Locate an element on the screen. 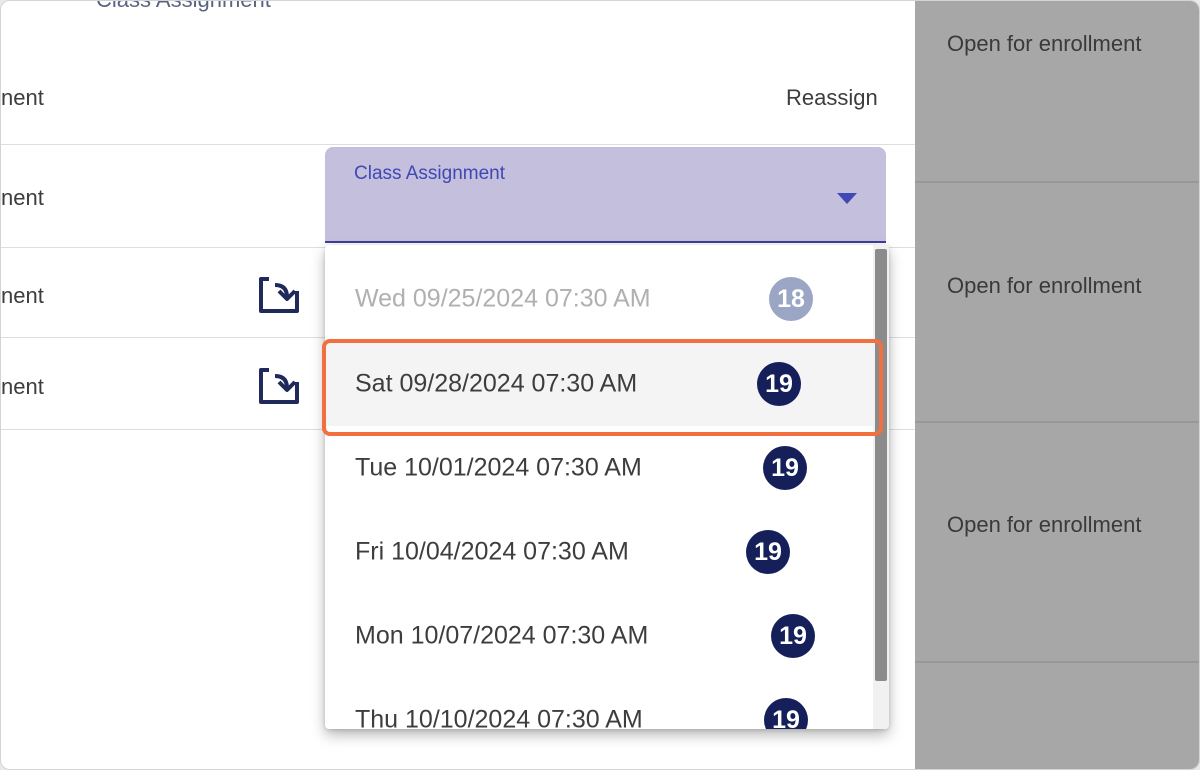 Image resolution: width=1200 pixels, height=770 pixels. select-label: Class Assignment is located at coordinates (430, 173).